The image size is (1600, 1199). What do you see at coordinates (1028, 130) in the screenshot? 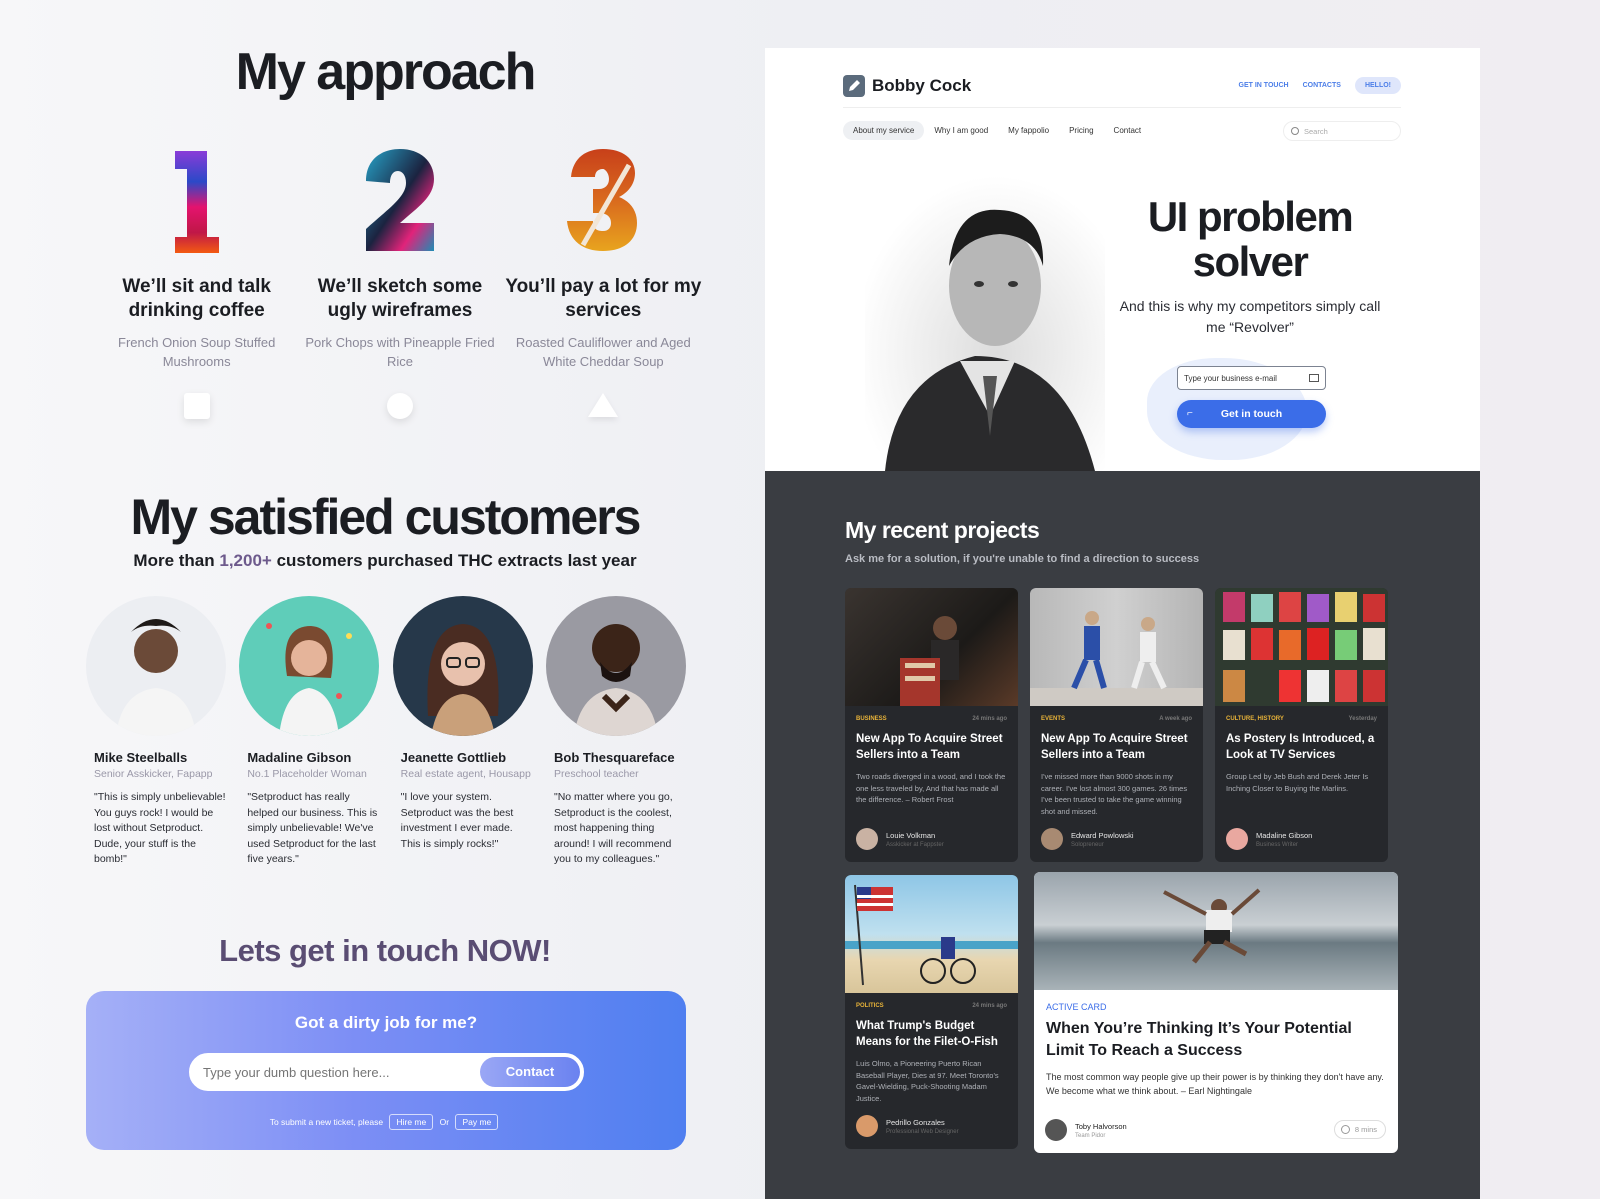
I see `nav-fappolio: My fappolio` at bounding box center [1028, 130].